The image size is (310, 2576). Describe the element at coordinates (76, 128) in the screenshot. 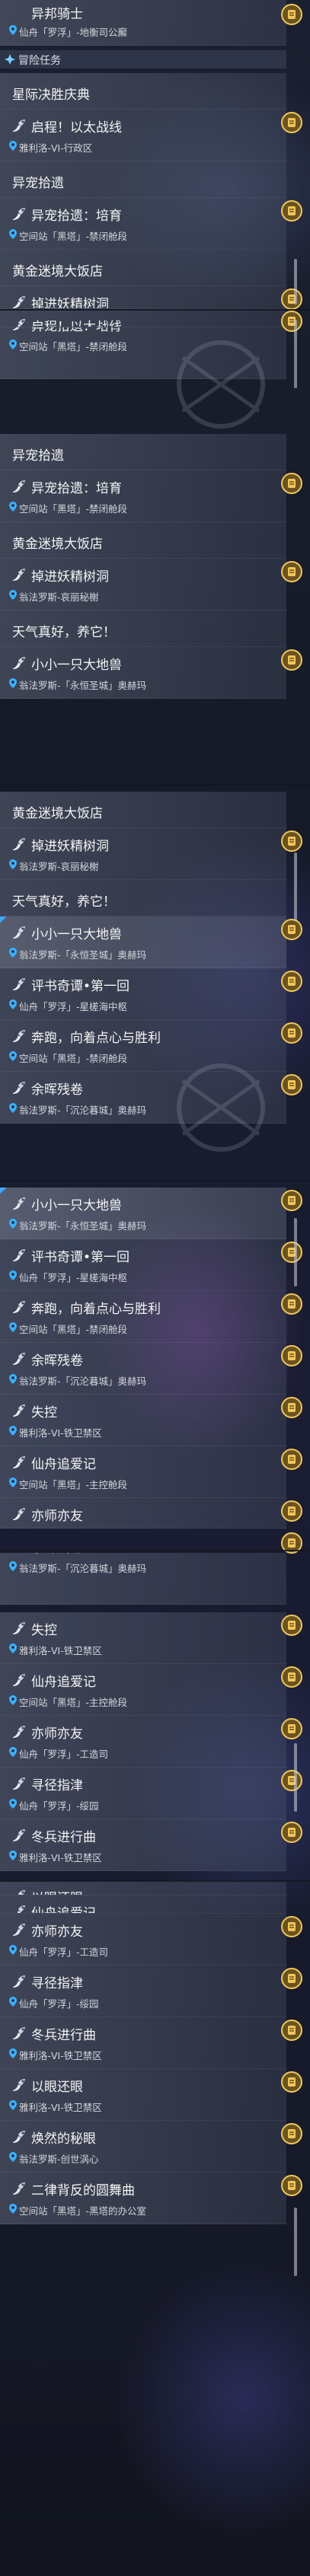

I see `quest-title: 启程！以太战线` at that location.